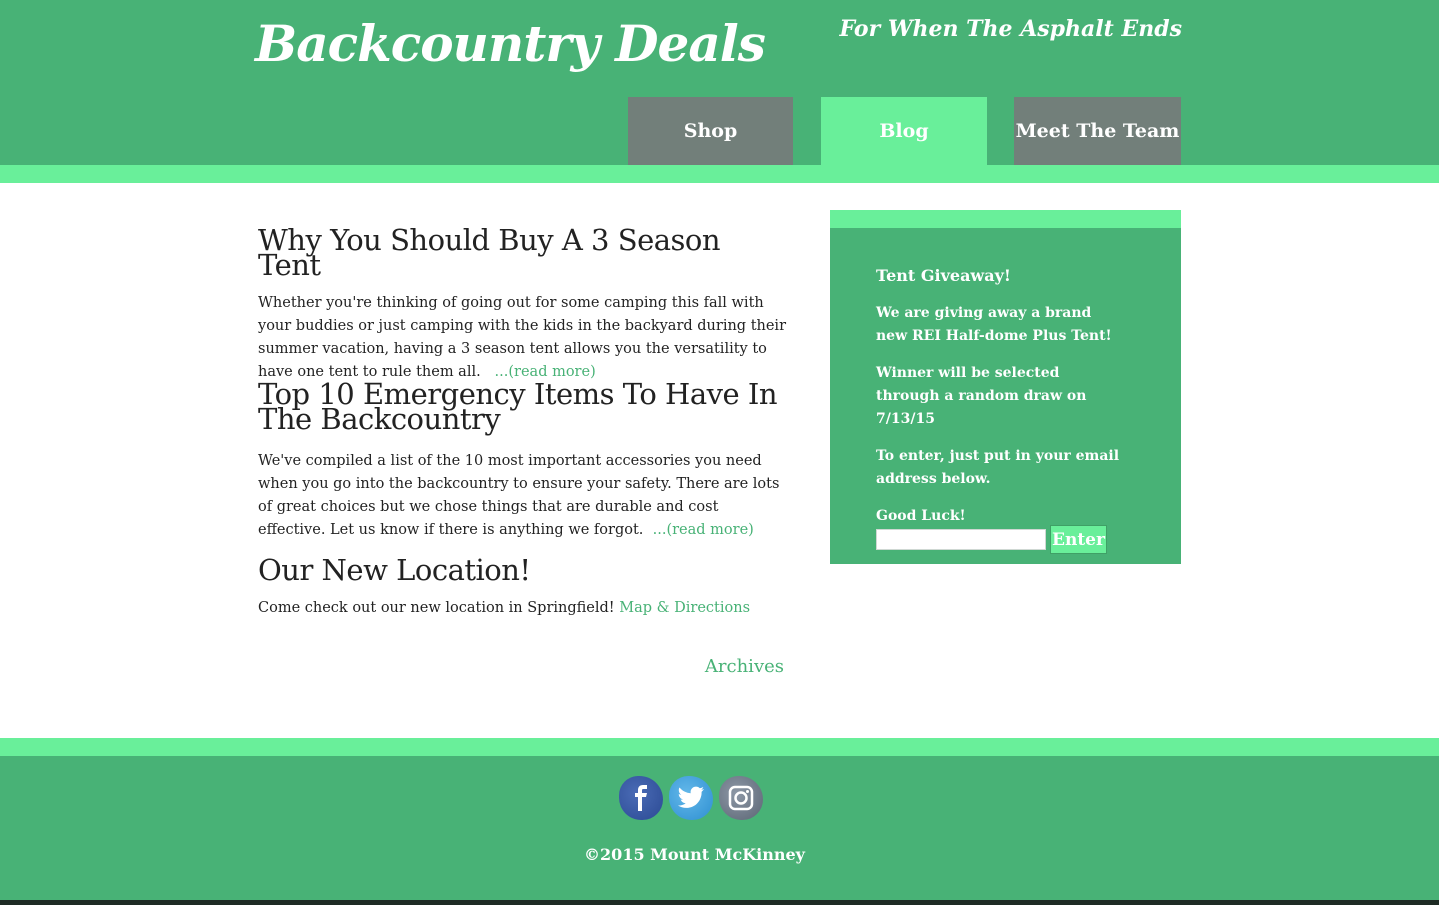 This screenshot has height=905, width=1439. What do you see at coordinates (641, 798) in the screenshot?
I see `facebook-icon` at bounding box center [641, 798].